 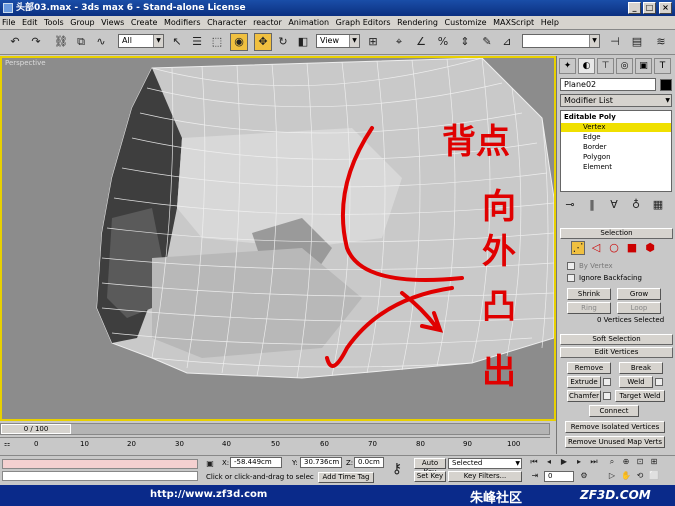 What do you see at coordinates (641, 368) in the screenshot?
I see `break-button: Break` at bounding box center [641, 368].